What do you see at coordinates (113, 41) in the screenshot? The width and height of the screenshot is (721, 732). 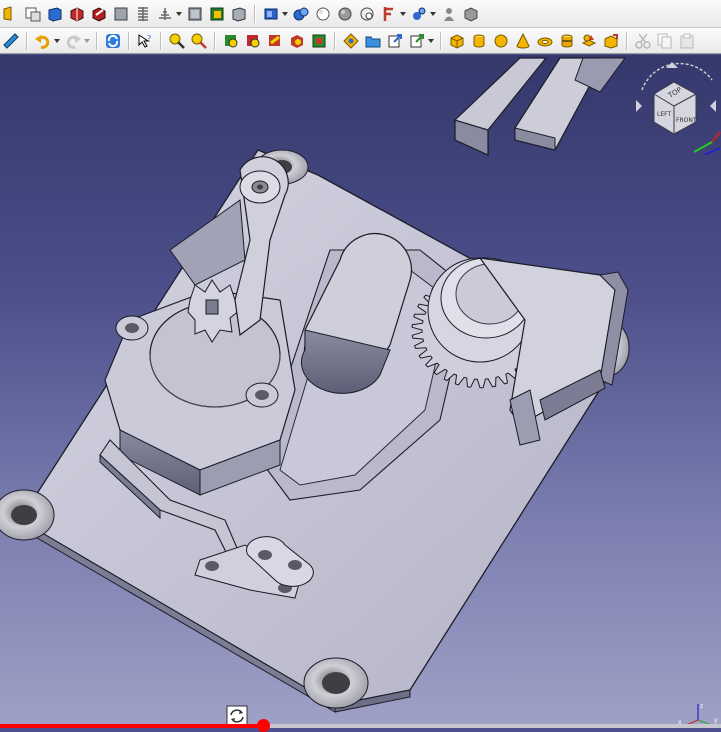 I see `refresh-icon` at bounding box center [113, 41].